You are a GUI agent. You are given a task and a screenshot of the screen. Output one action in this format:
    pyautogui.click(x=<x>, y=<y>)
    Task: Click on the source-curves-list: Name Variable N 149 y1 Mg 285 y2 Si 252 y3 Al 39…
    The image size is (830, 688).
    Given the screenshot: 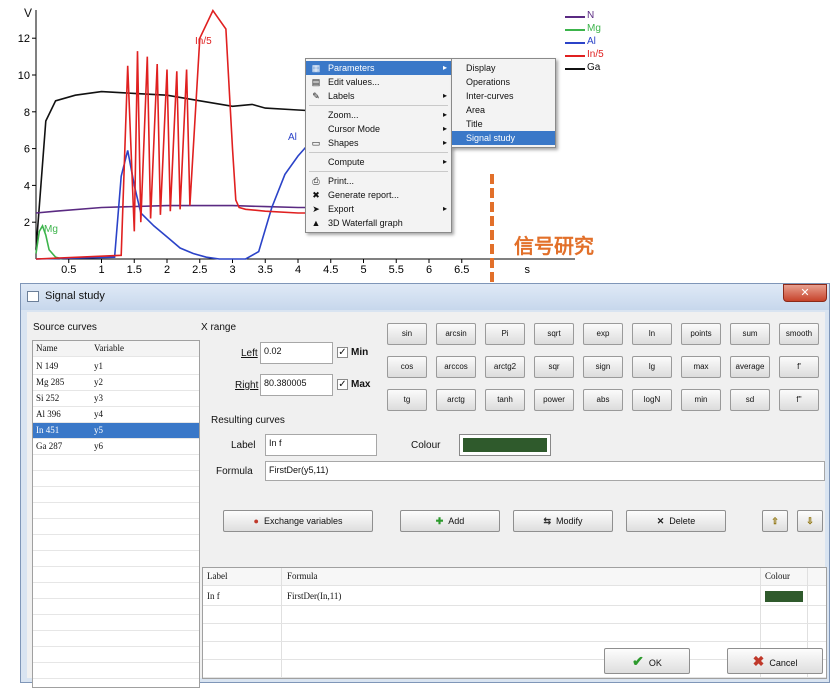 What is the action you would take?
    pyautogui.click(x=116, y=514)
    